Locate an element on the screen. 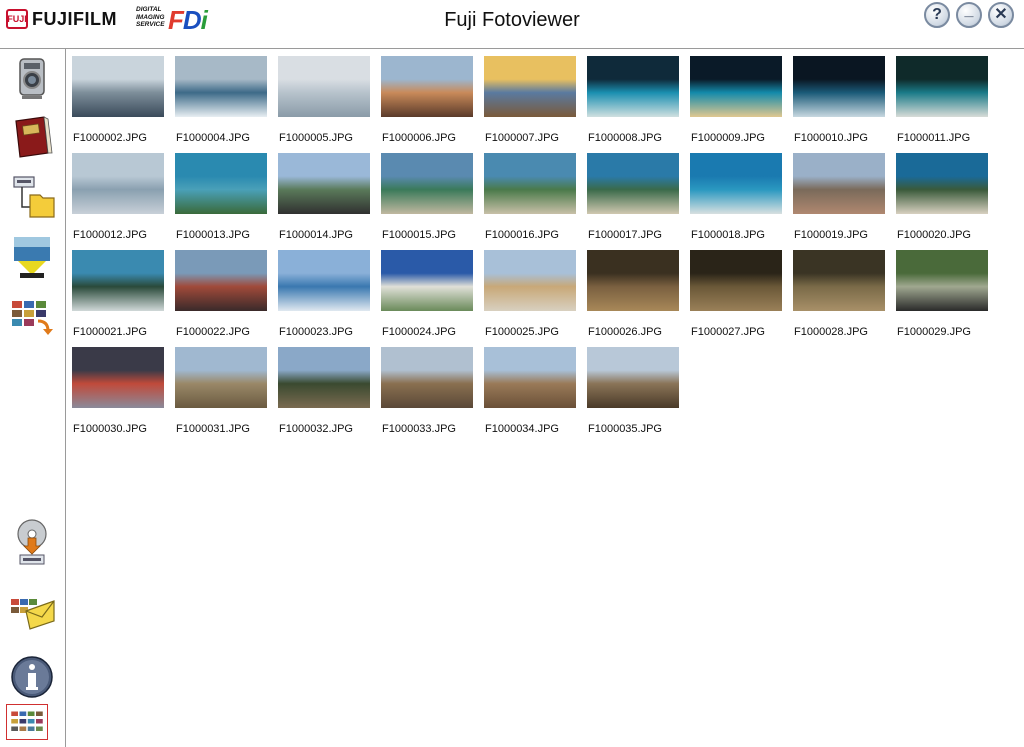 This screenshot has width=1024, height=747. photo-thumbnail: F1000007.JPG is located at coordinates (530, 100).